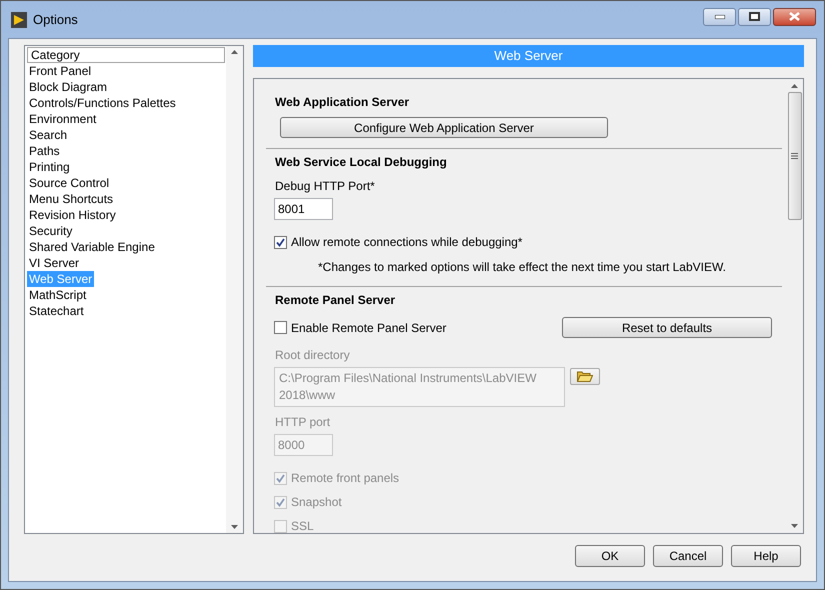 Image resolution: width=825 pixels, height=590 pixels. What do you see at coordinates (54, 263) in the screenshot?
I see `category-item: VI Server` at bounding box center [54, 263].